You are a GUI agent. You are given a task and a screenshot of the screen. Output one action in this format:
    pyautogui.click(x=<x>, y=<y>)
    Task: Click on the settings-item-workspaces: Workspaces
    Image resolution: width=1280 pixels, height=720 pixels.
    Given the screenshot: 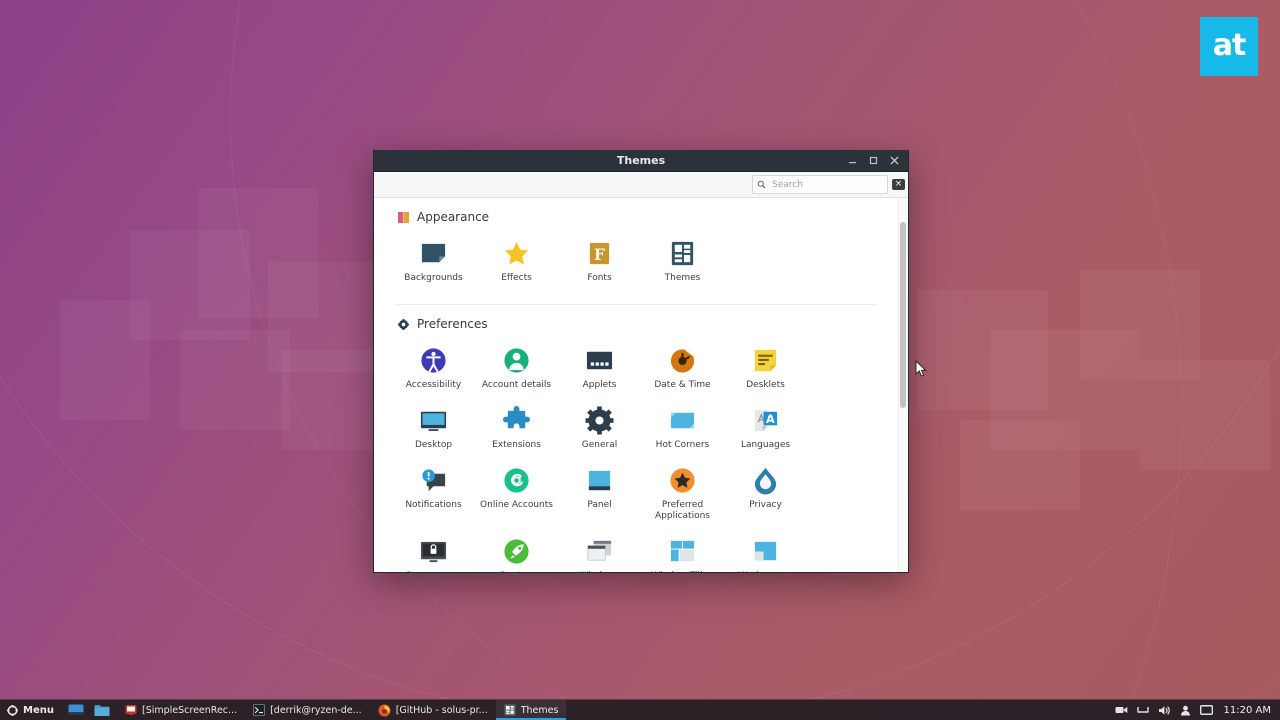 What is the action you would take?
    pyautogui.click(x=765, y=551)
    